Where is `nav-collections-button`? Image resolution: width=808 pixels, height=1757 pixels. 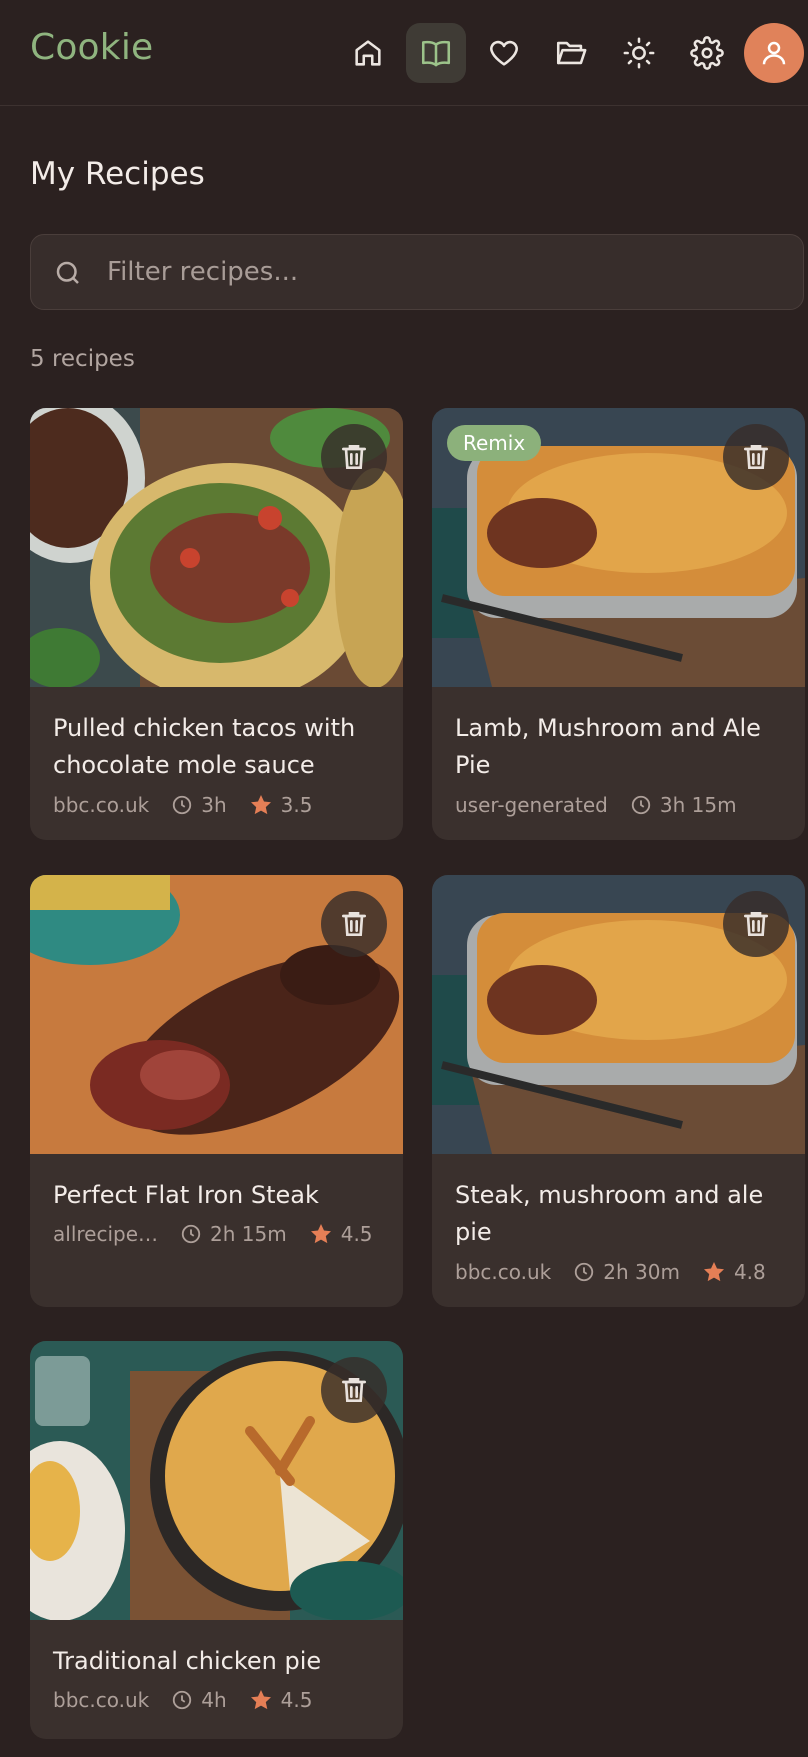
nav-collections-button is located at coordinates (571, 53).